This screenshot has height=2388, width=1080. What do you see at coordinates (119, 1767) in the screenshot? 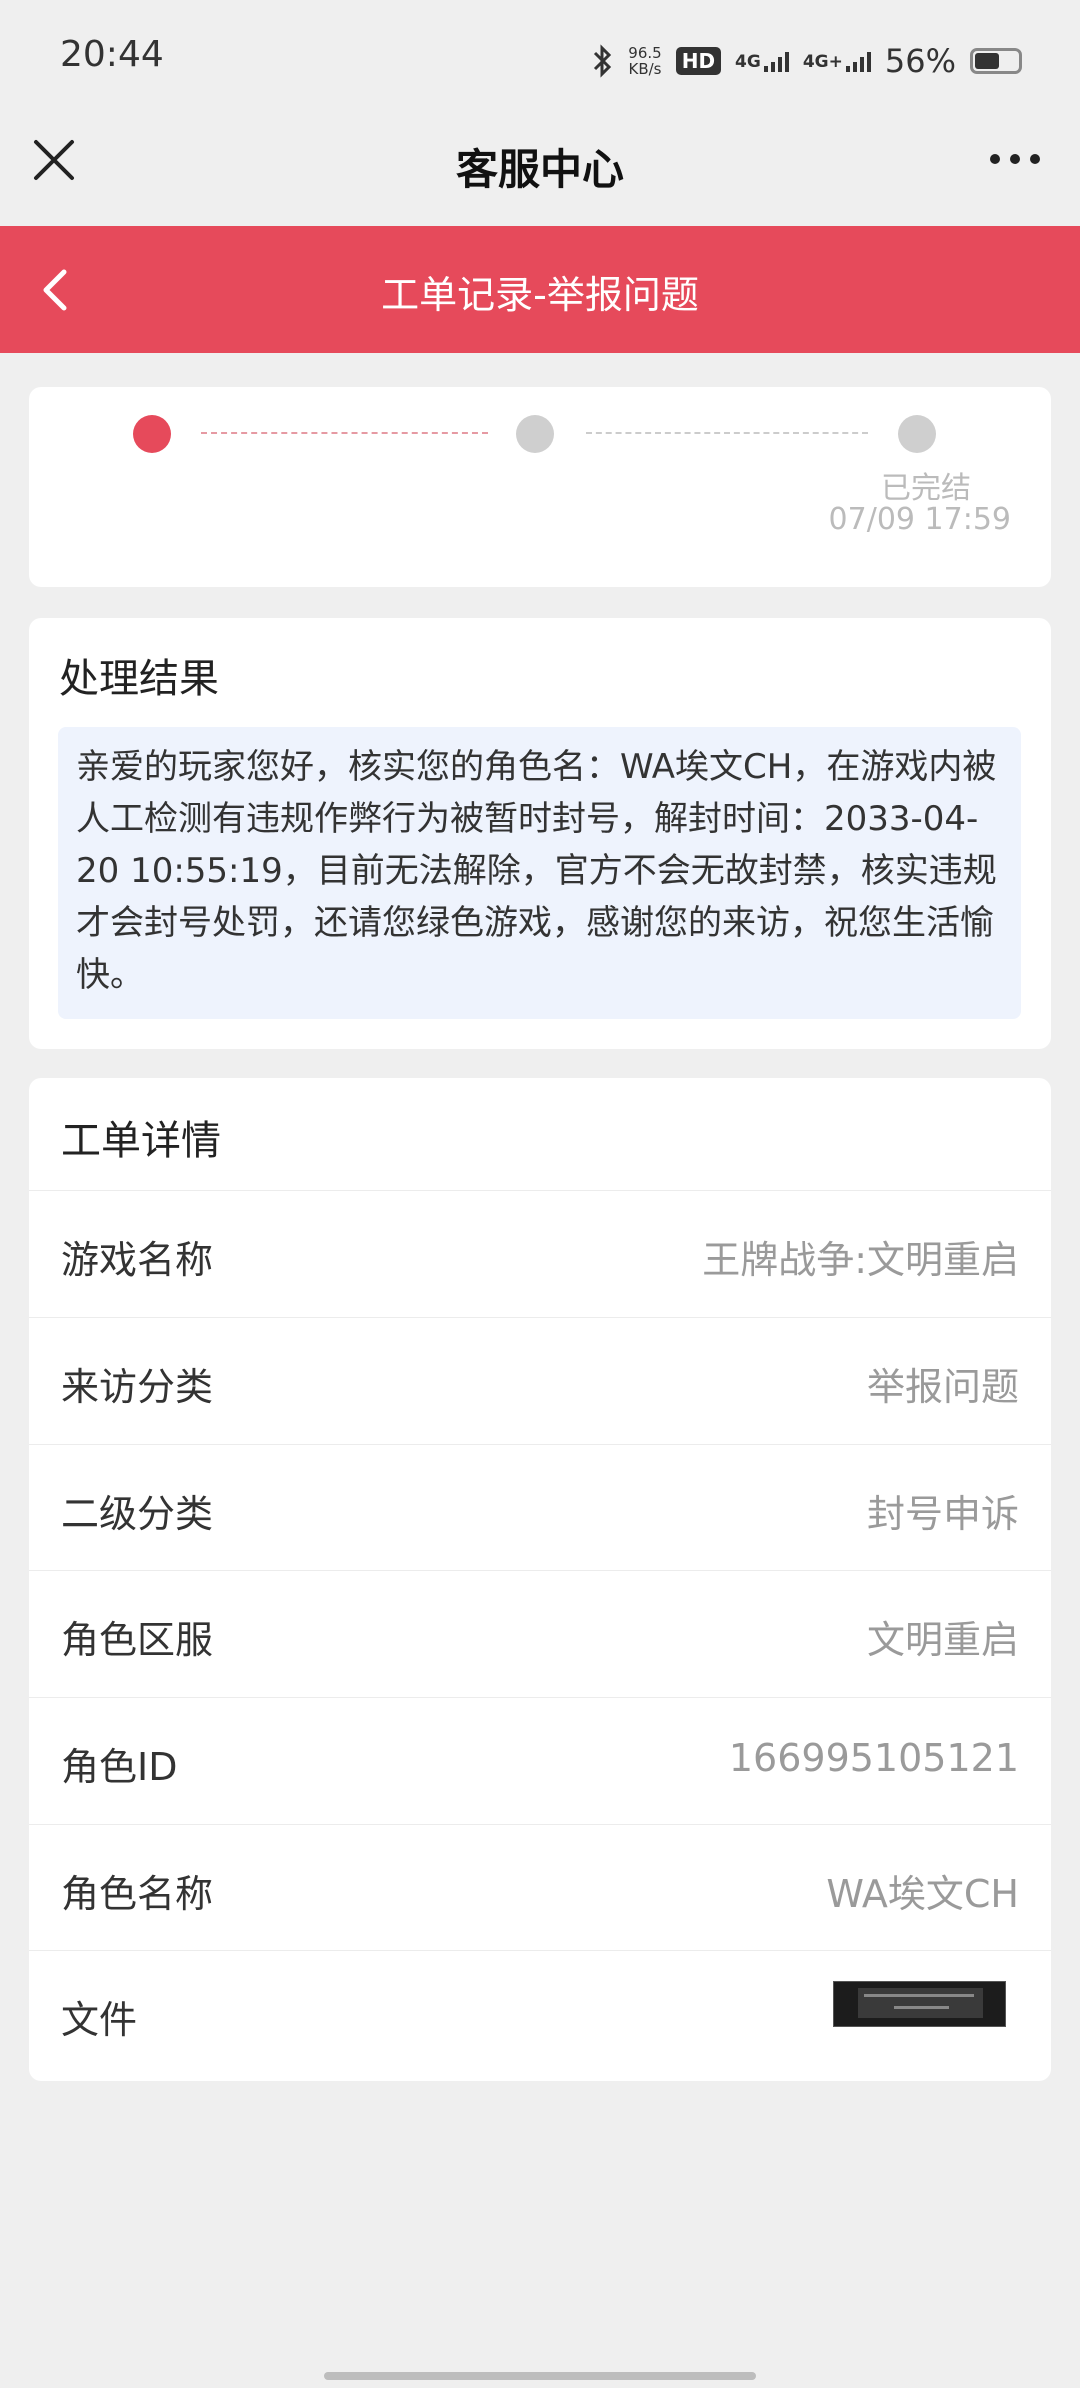
I see `detail-label: 角色ID` at bounding box center [119, 1767].